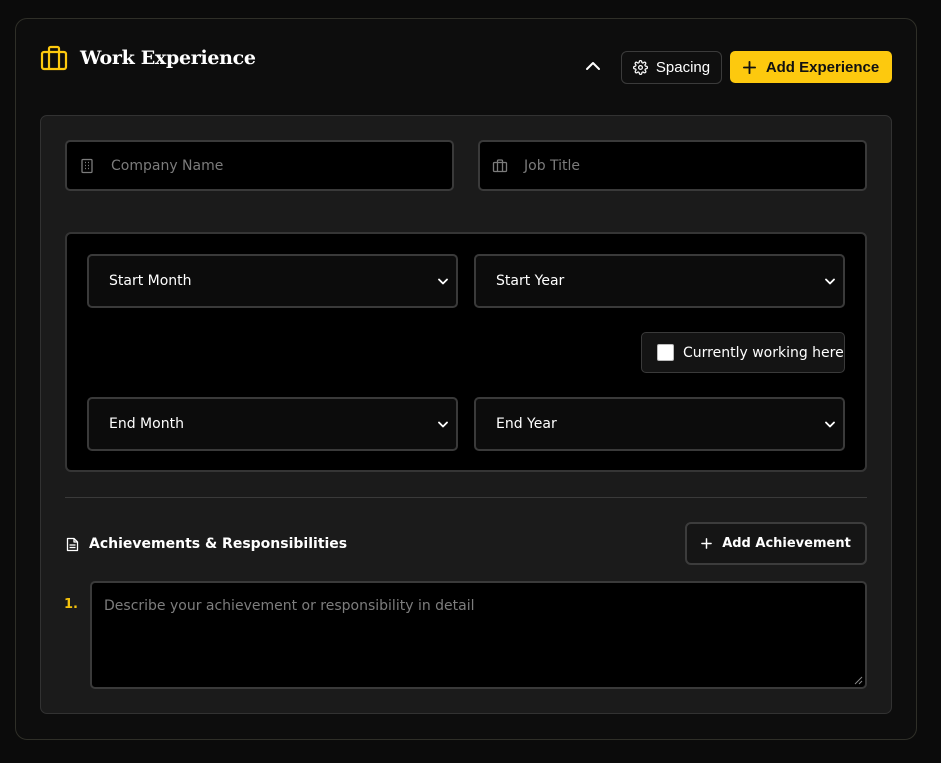 The image size is (941, 763). I want to click on add-experience-button: Add Experience, so click(811, 67).